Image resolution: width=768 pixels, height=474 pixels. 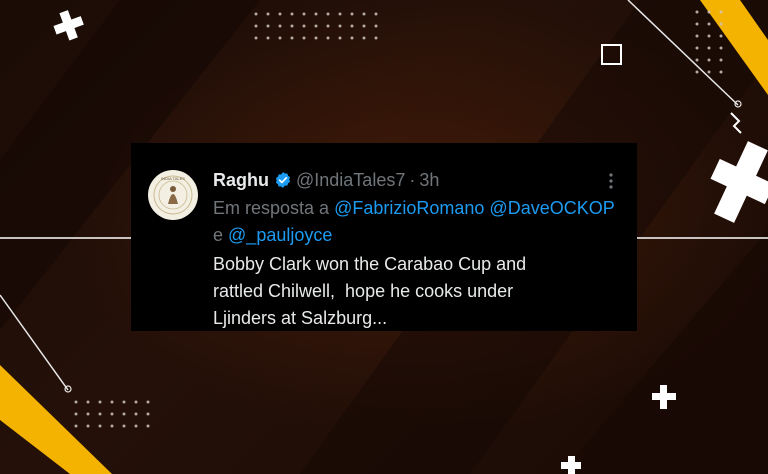 I want to click on more-options-icon, so click(x=611, y=181).